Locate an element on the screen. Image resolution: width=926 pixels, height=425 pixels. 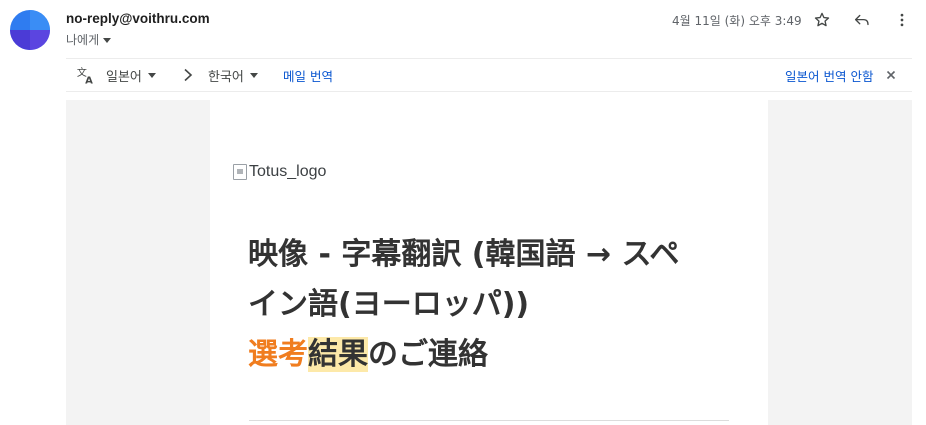
logo-alt-text: Totus_logo is located at coordinates (288, 171).